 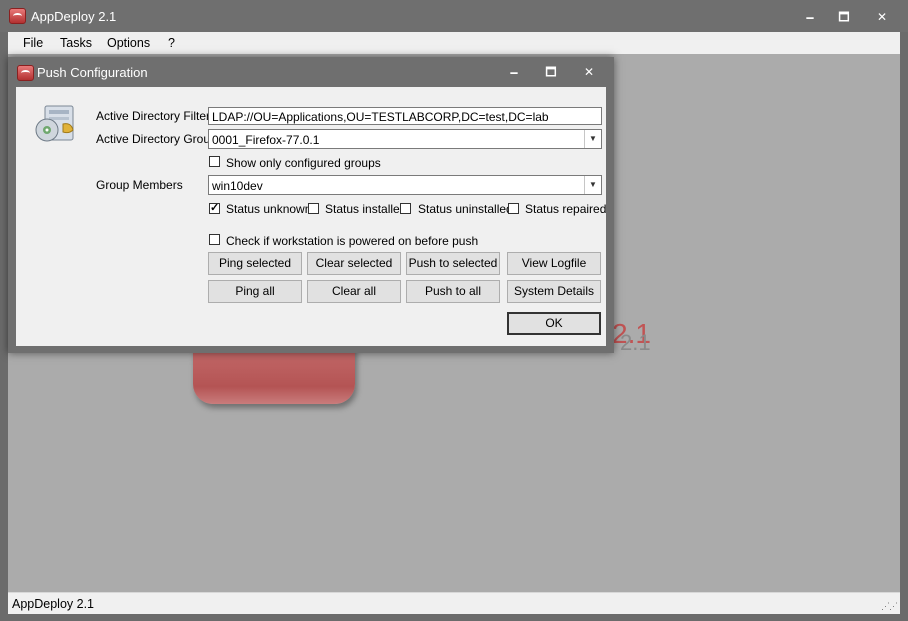 I want to click on dialog-minimize-button: 🗕, so click(x=514, y=72).